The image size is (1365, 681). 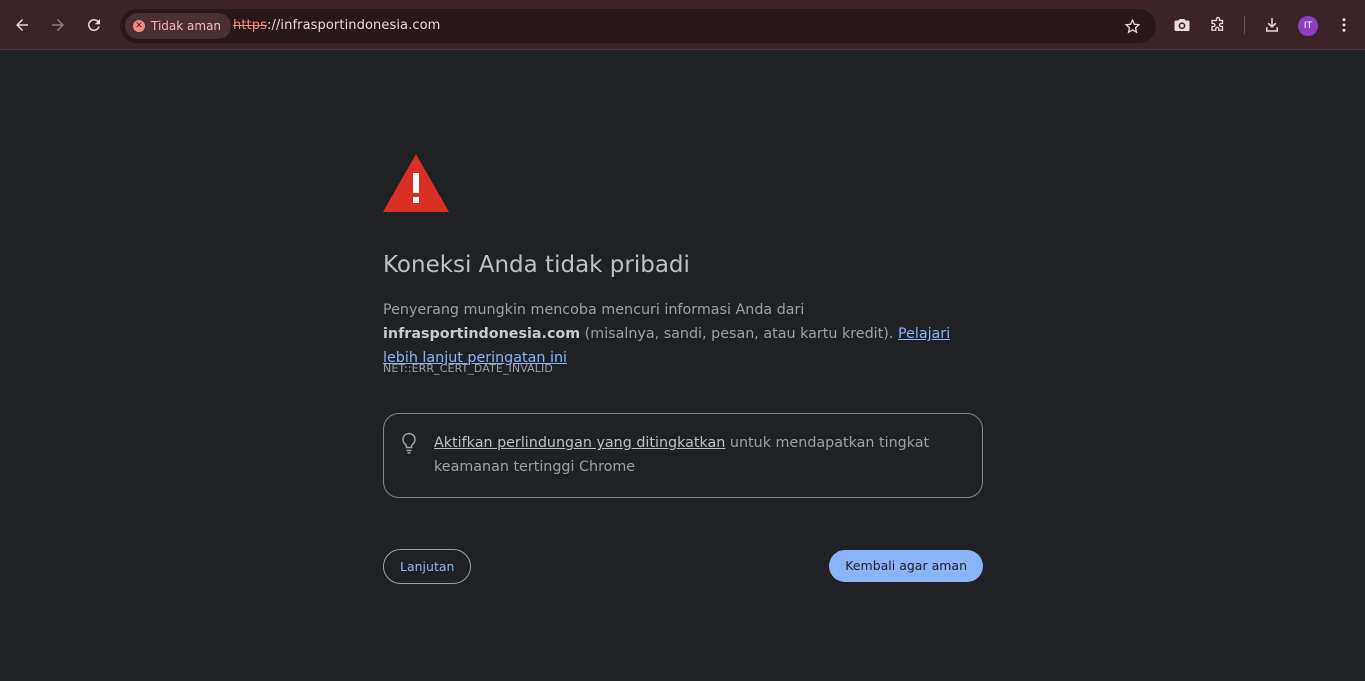 I want to click on camera-icon, so click(x=1182, y=25).